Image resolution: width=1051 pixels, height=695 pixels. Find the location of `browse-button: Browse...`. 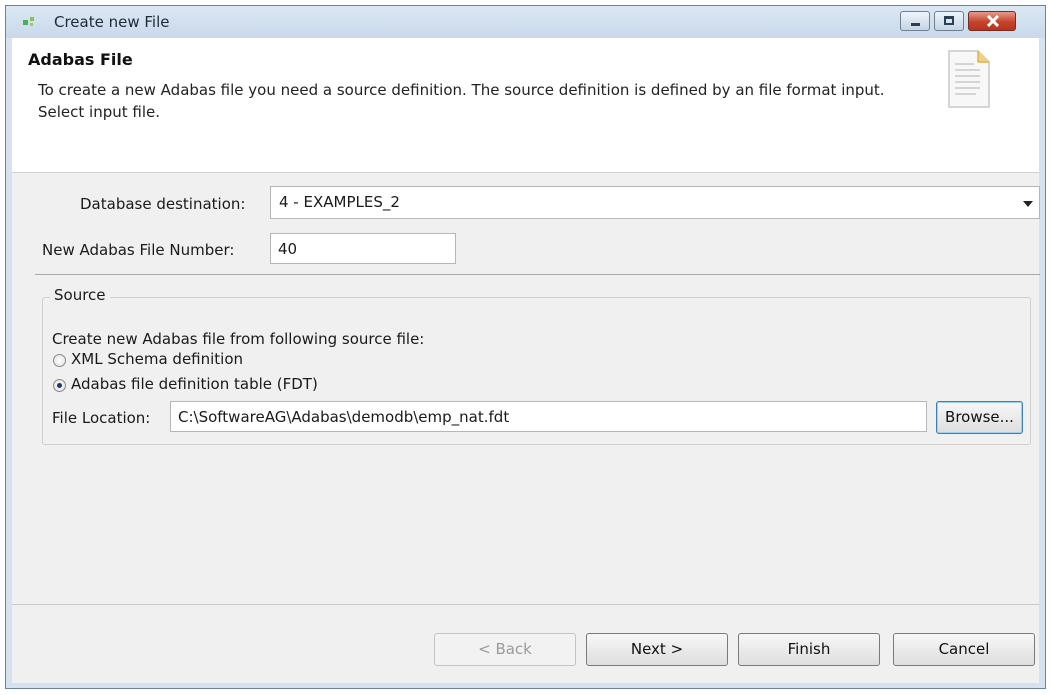

browse-button: Browse... is located at coordinates (979, 417).